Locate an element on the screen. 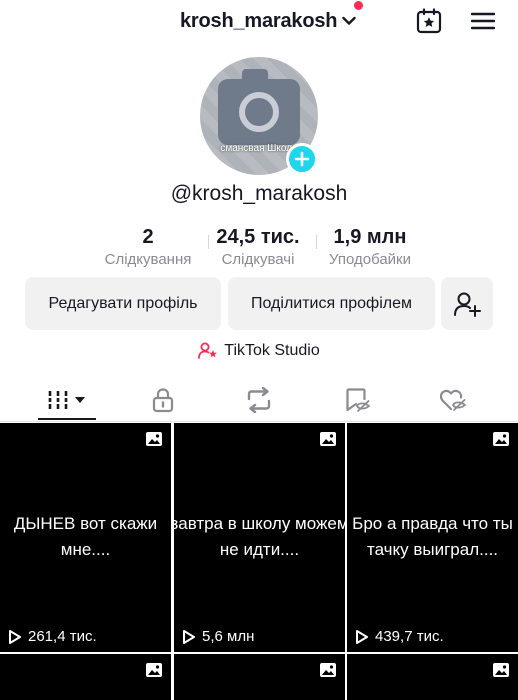  chevron-down-icon is located at coordinates (349, 21).